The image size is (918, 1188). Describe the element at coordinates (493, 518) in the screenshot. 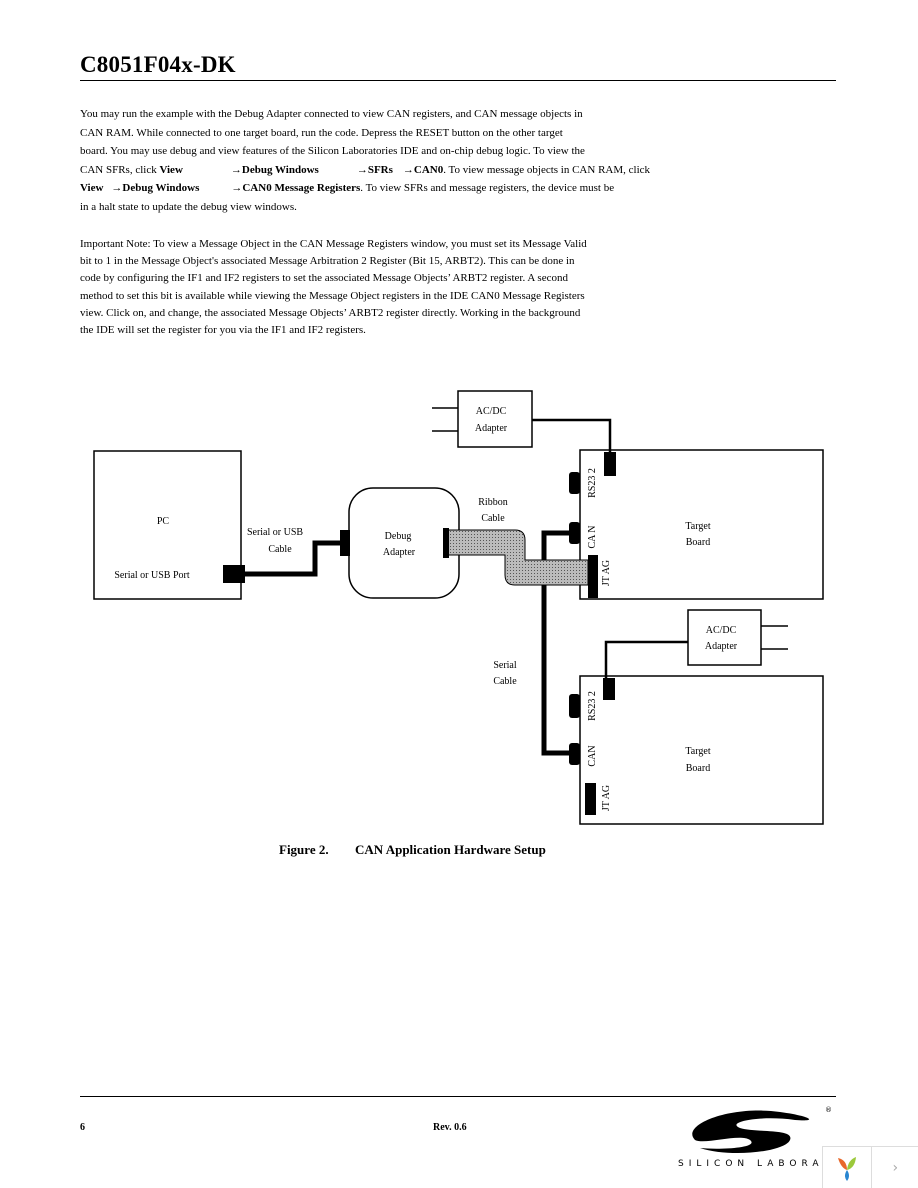

I see `ribbon-cable-label: Cable` at that location.